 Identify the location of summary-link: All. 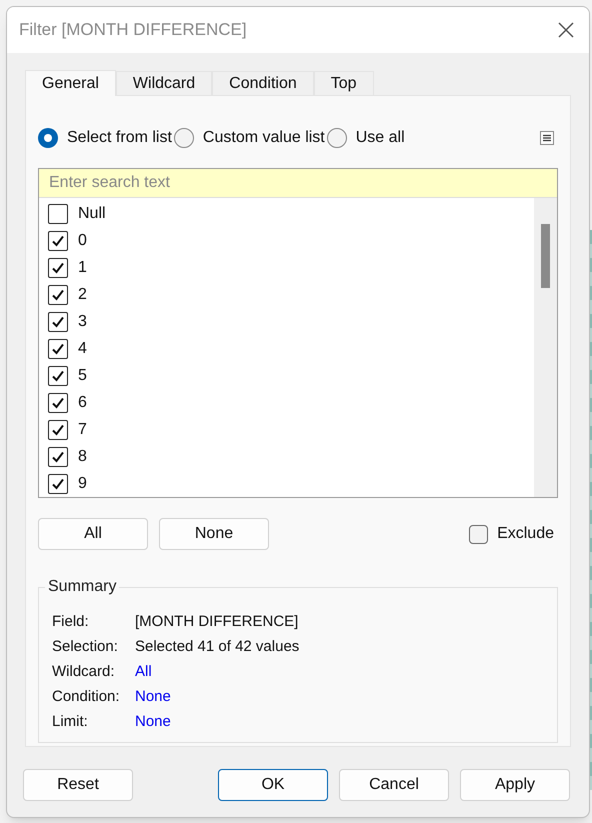
(143, 672).